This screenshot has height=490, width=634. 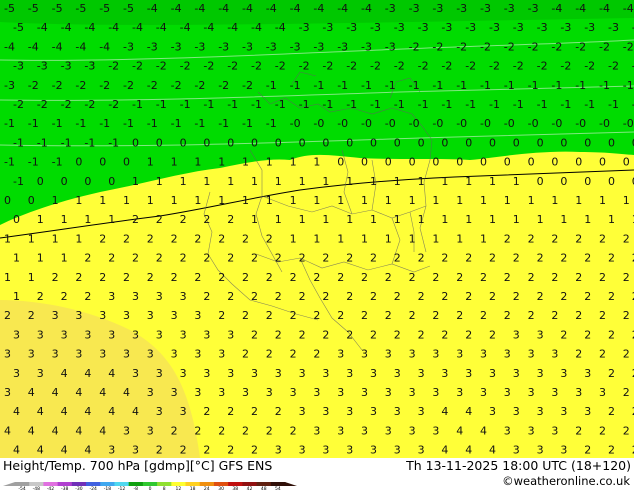 What do you see at coordinates (291, 484) in the screenshot?
I see `colorbar-right-arrow` at bounding box center [291, 484].